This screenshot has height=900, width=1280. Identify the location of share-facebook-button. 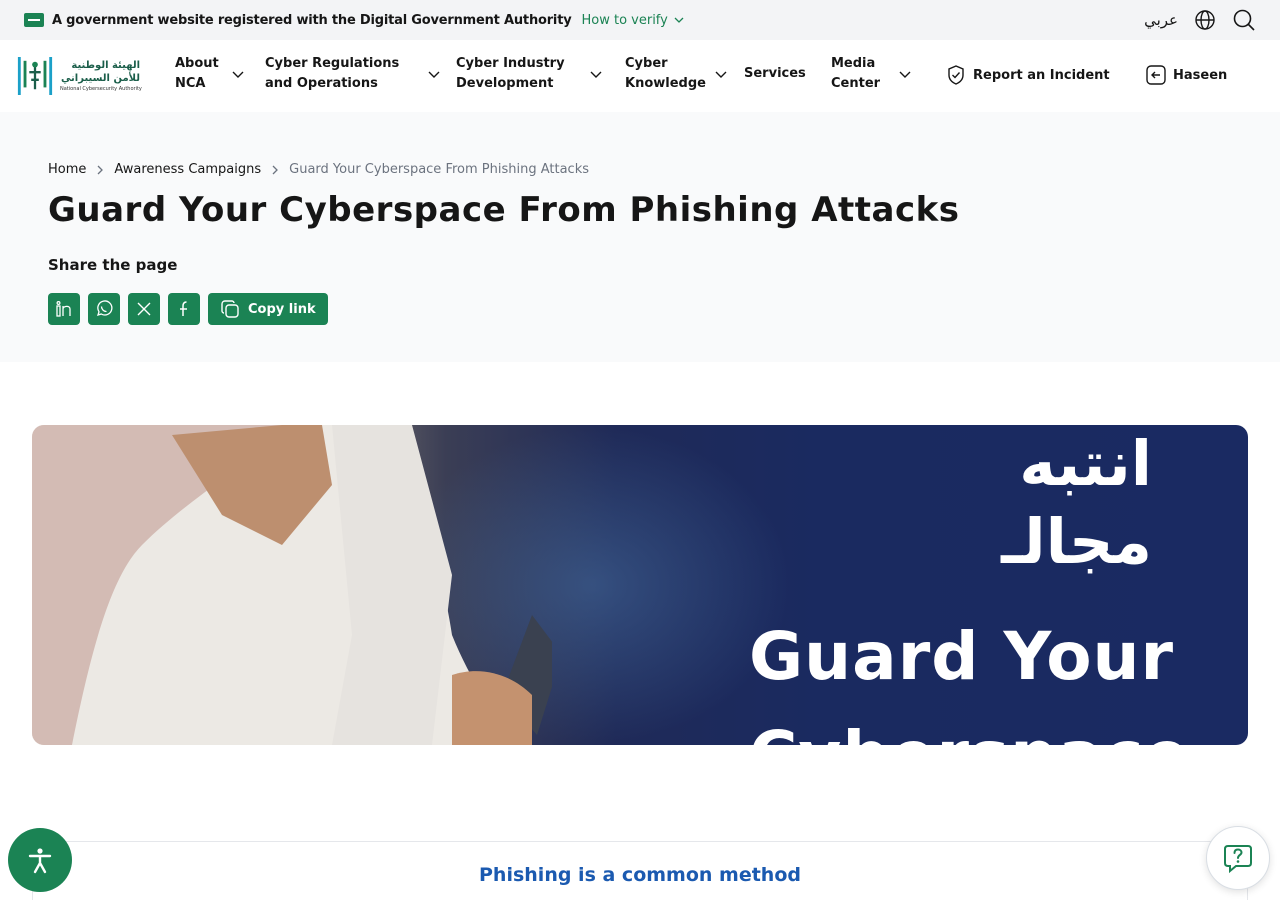
(184, 309).